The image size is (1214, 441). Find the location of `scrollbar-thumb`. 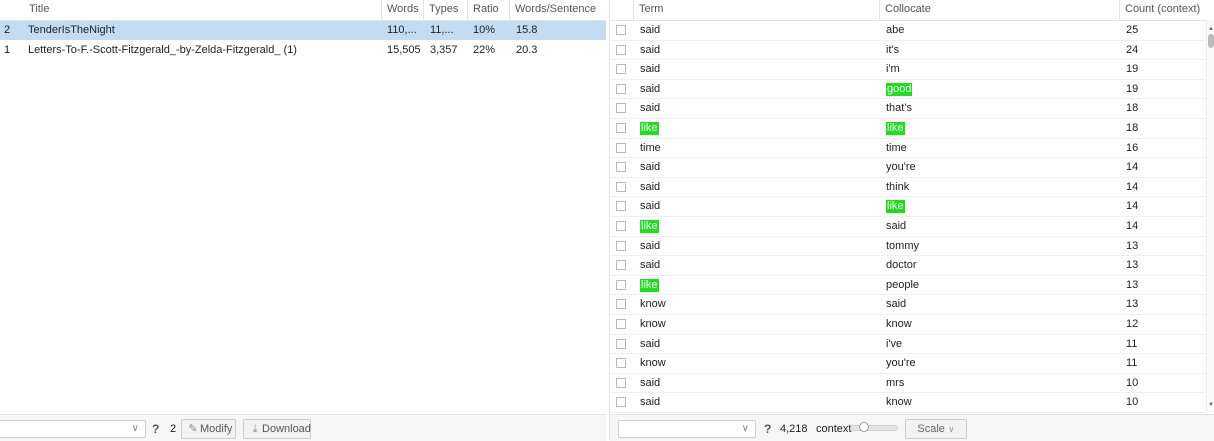

scrollbar-thumb is located at coordinates (1211, 41).